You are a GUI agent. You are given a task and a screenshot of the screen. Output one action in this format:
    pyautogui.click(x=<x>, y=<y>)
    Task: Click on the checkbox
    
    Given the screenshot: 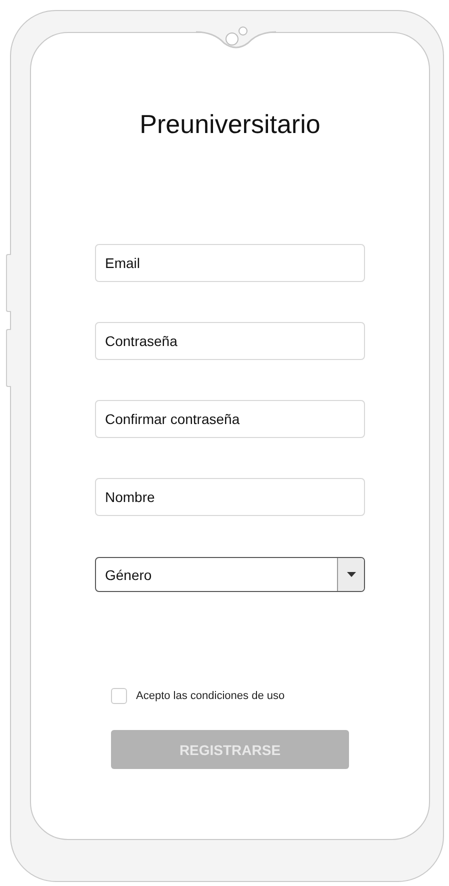 What is the action you would take?
    pyautogui.click(x=119, y=696)
    